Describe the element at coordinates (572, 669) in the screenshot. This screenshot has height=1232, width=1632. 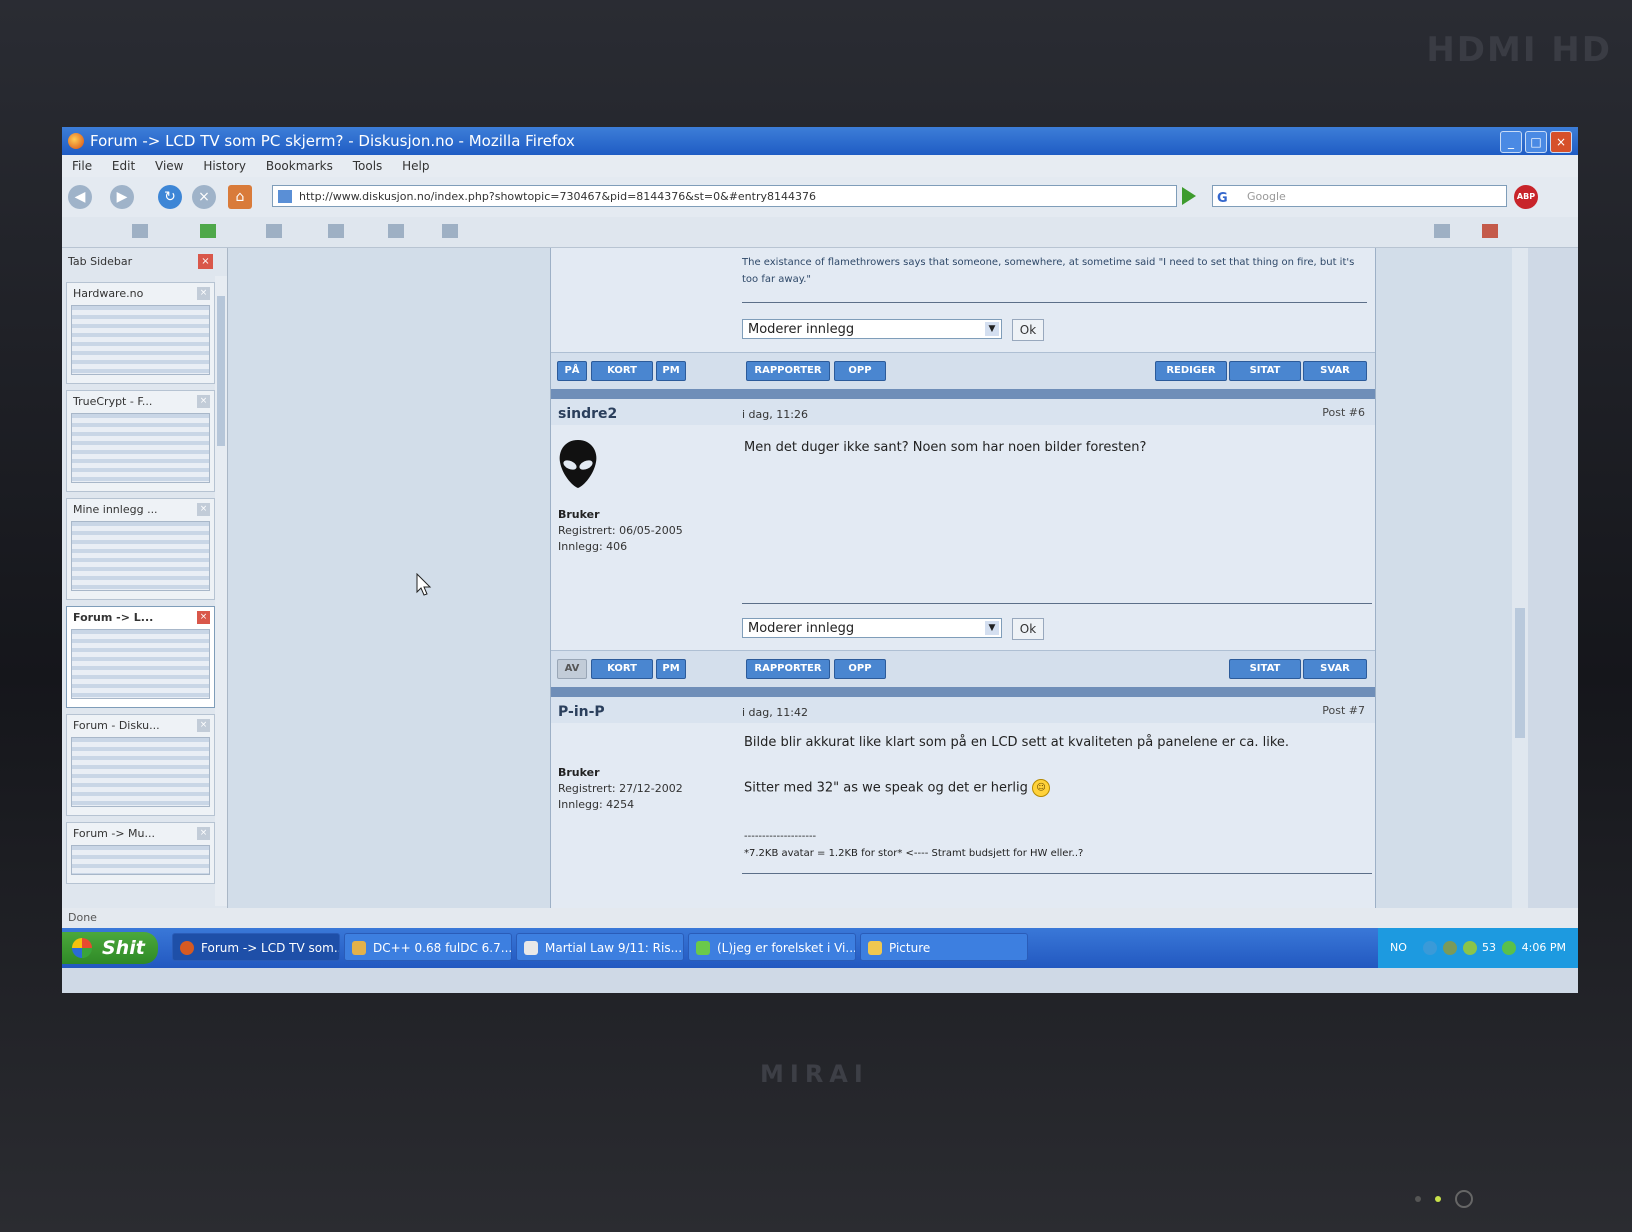
I see `av-button: AV` at that location.